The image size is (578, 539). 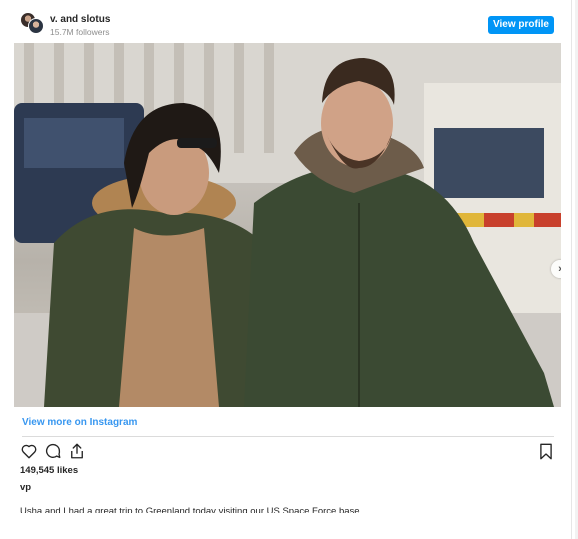 I want to click on comment-icon, so click(x=53, y=451).